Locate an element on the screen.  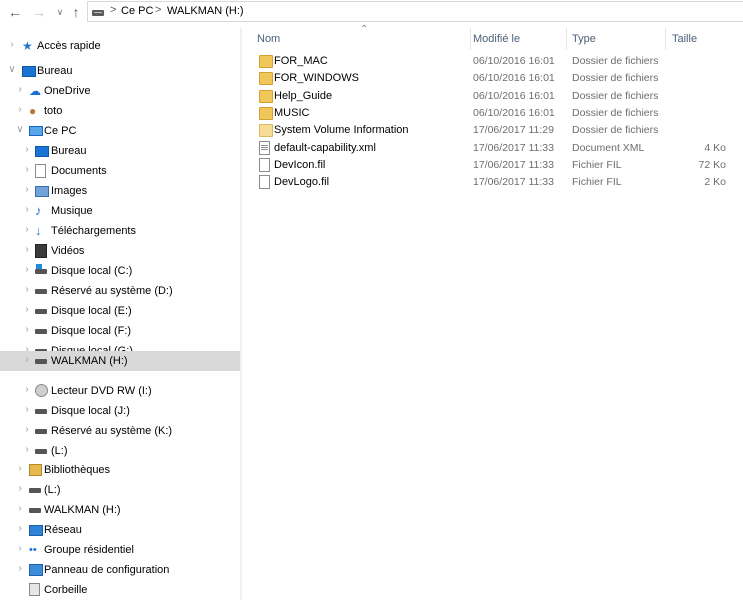
file-name: DevLogo.fil is located at coordinates (302, 182).